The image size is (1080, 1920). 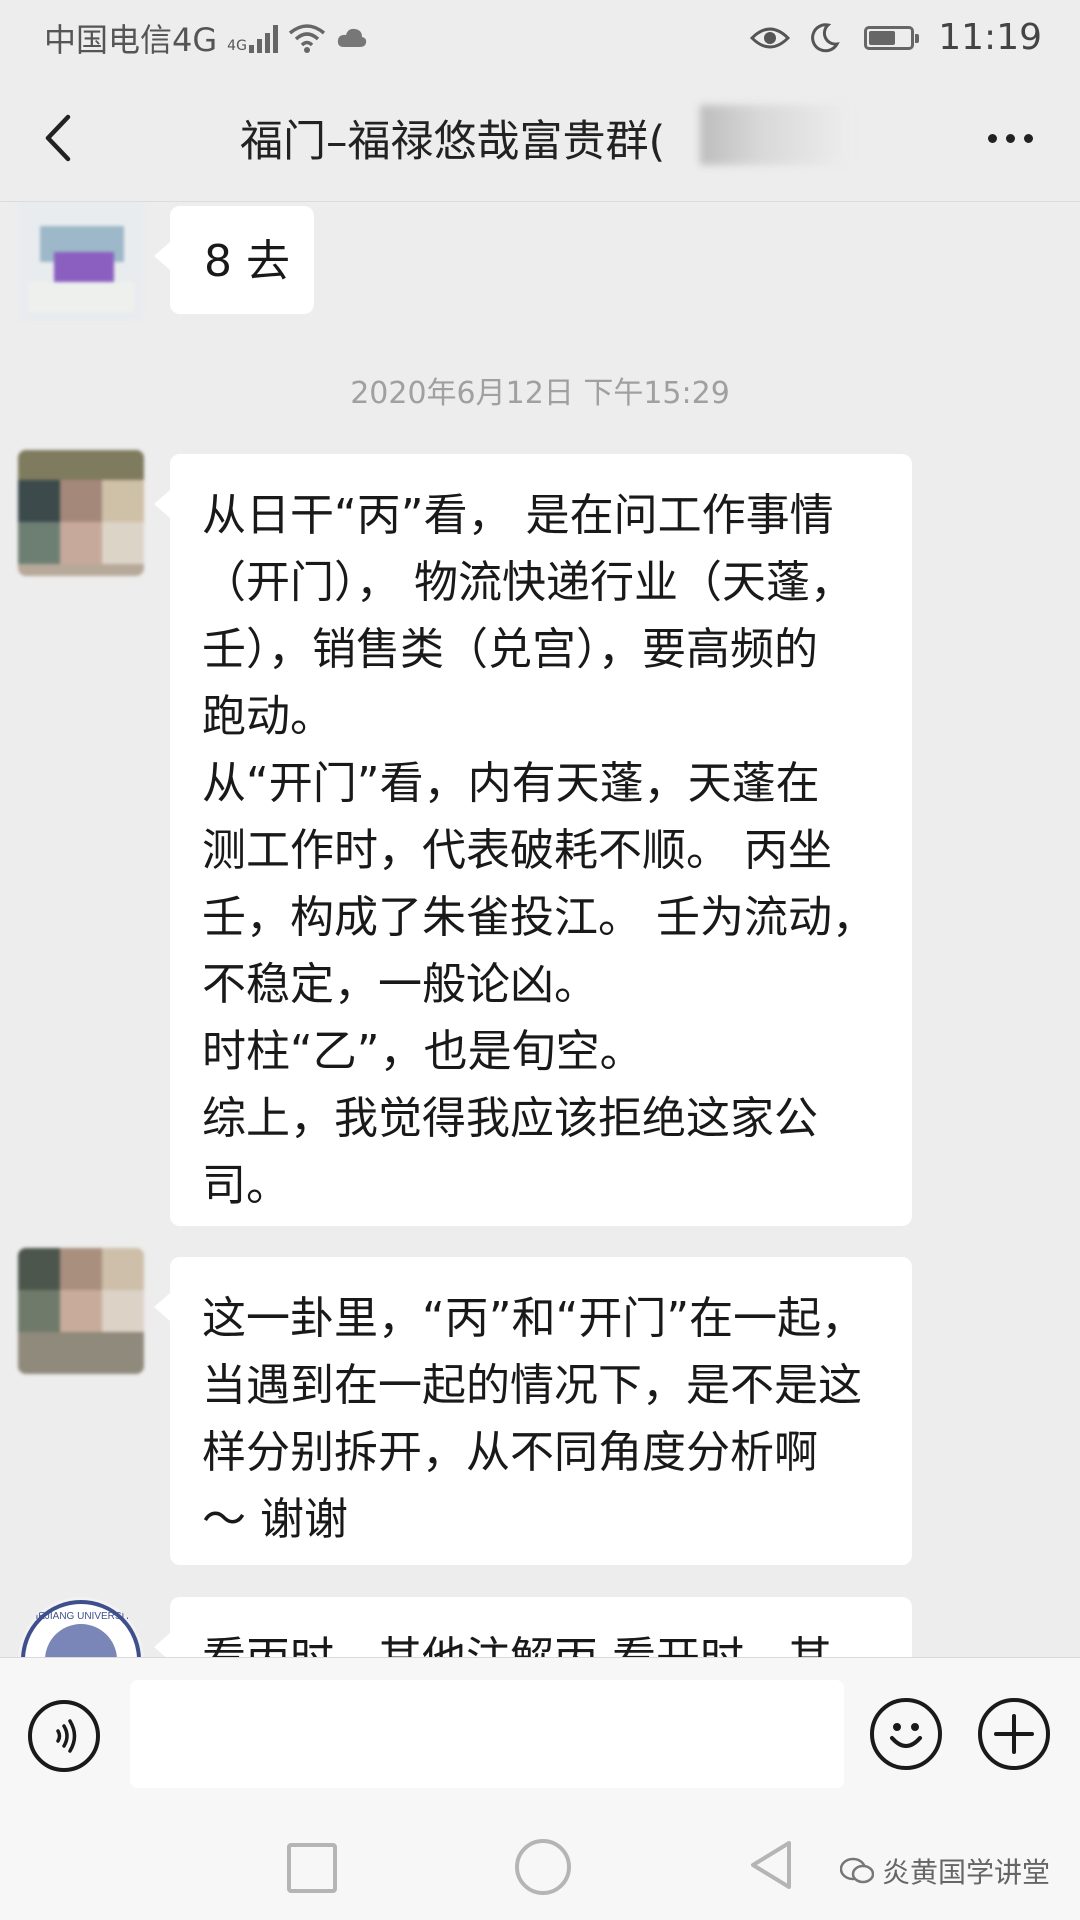 What do you see at coordinates (487, 1734) in the screenshot?
I see `message-input` at bounding box center [487, 1734].